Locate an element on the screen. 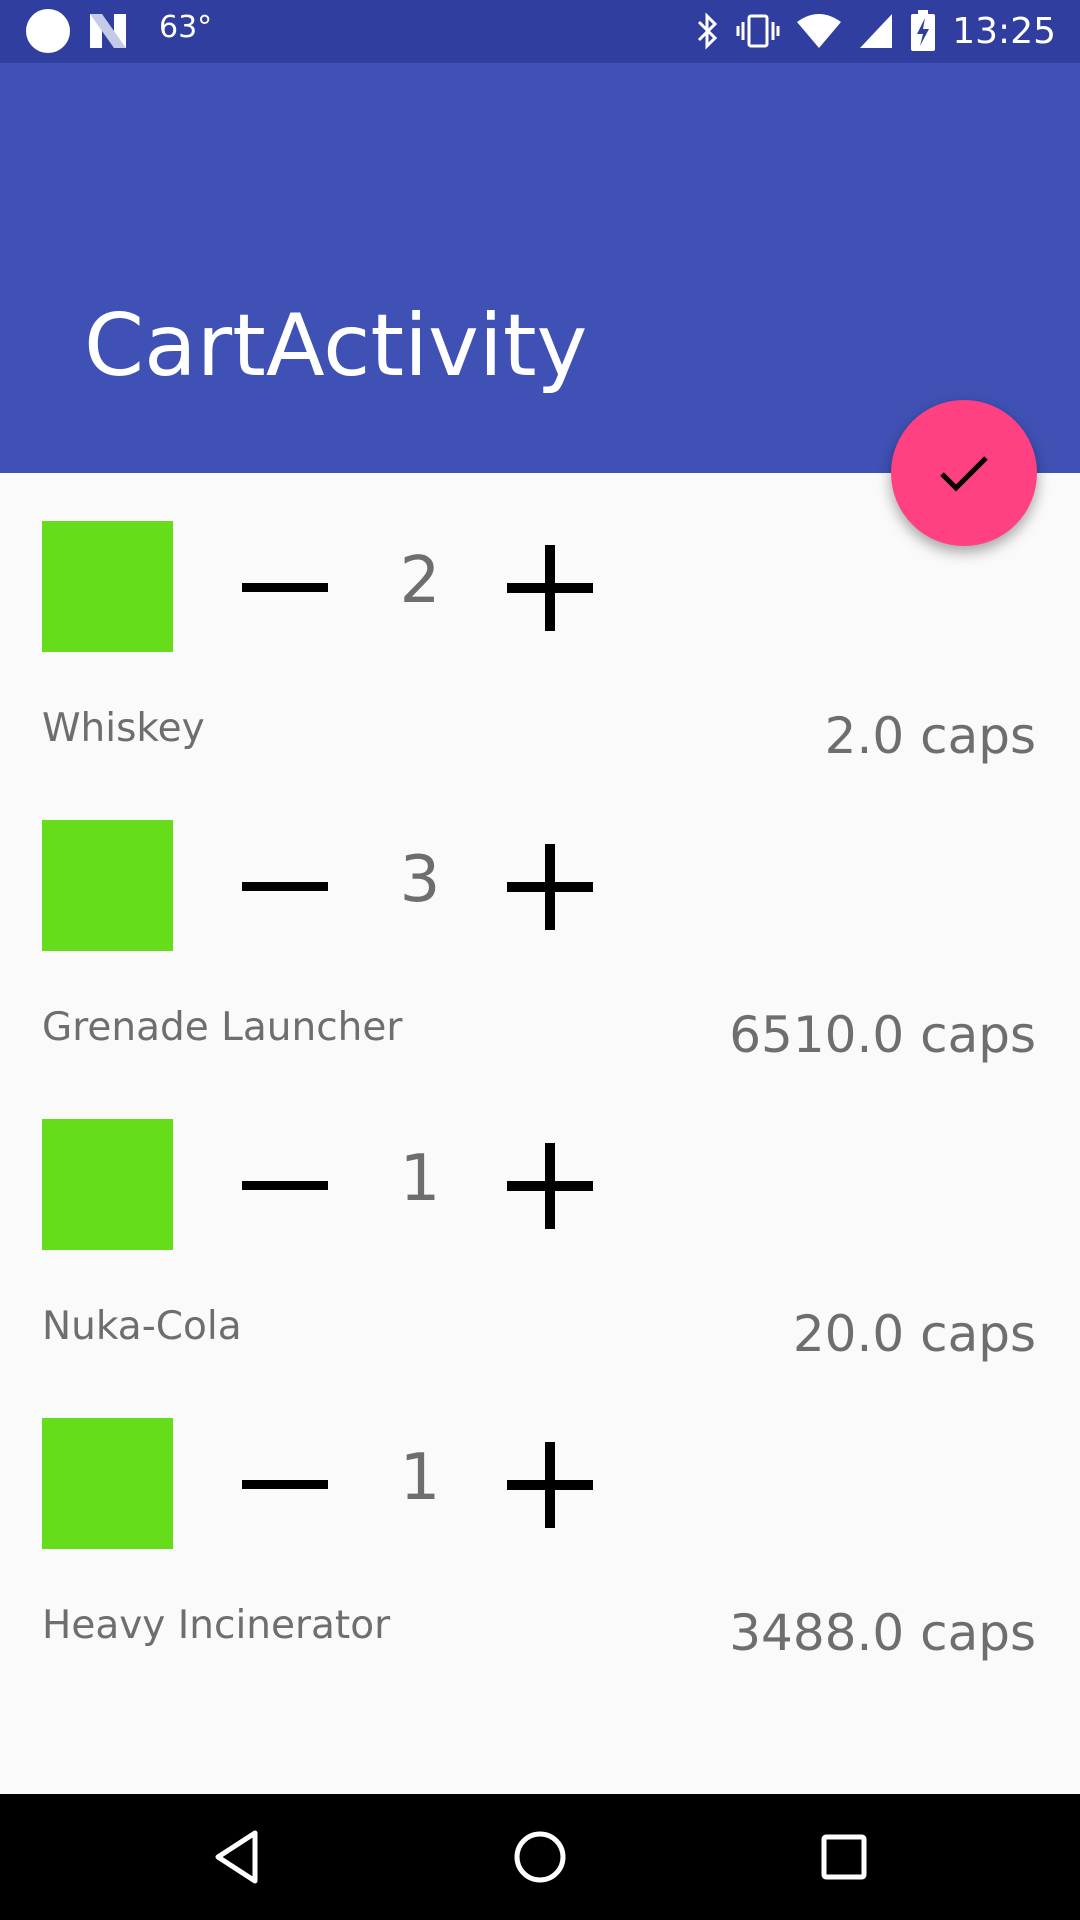 The width and height of the screenshot is (1080, 1920). temperature-readout: 63° is located at coordinates (186, 27).